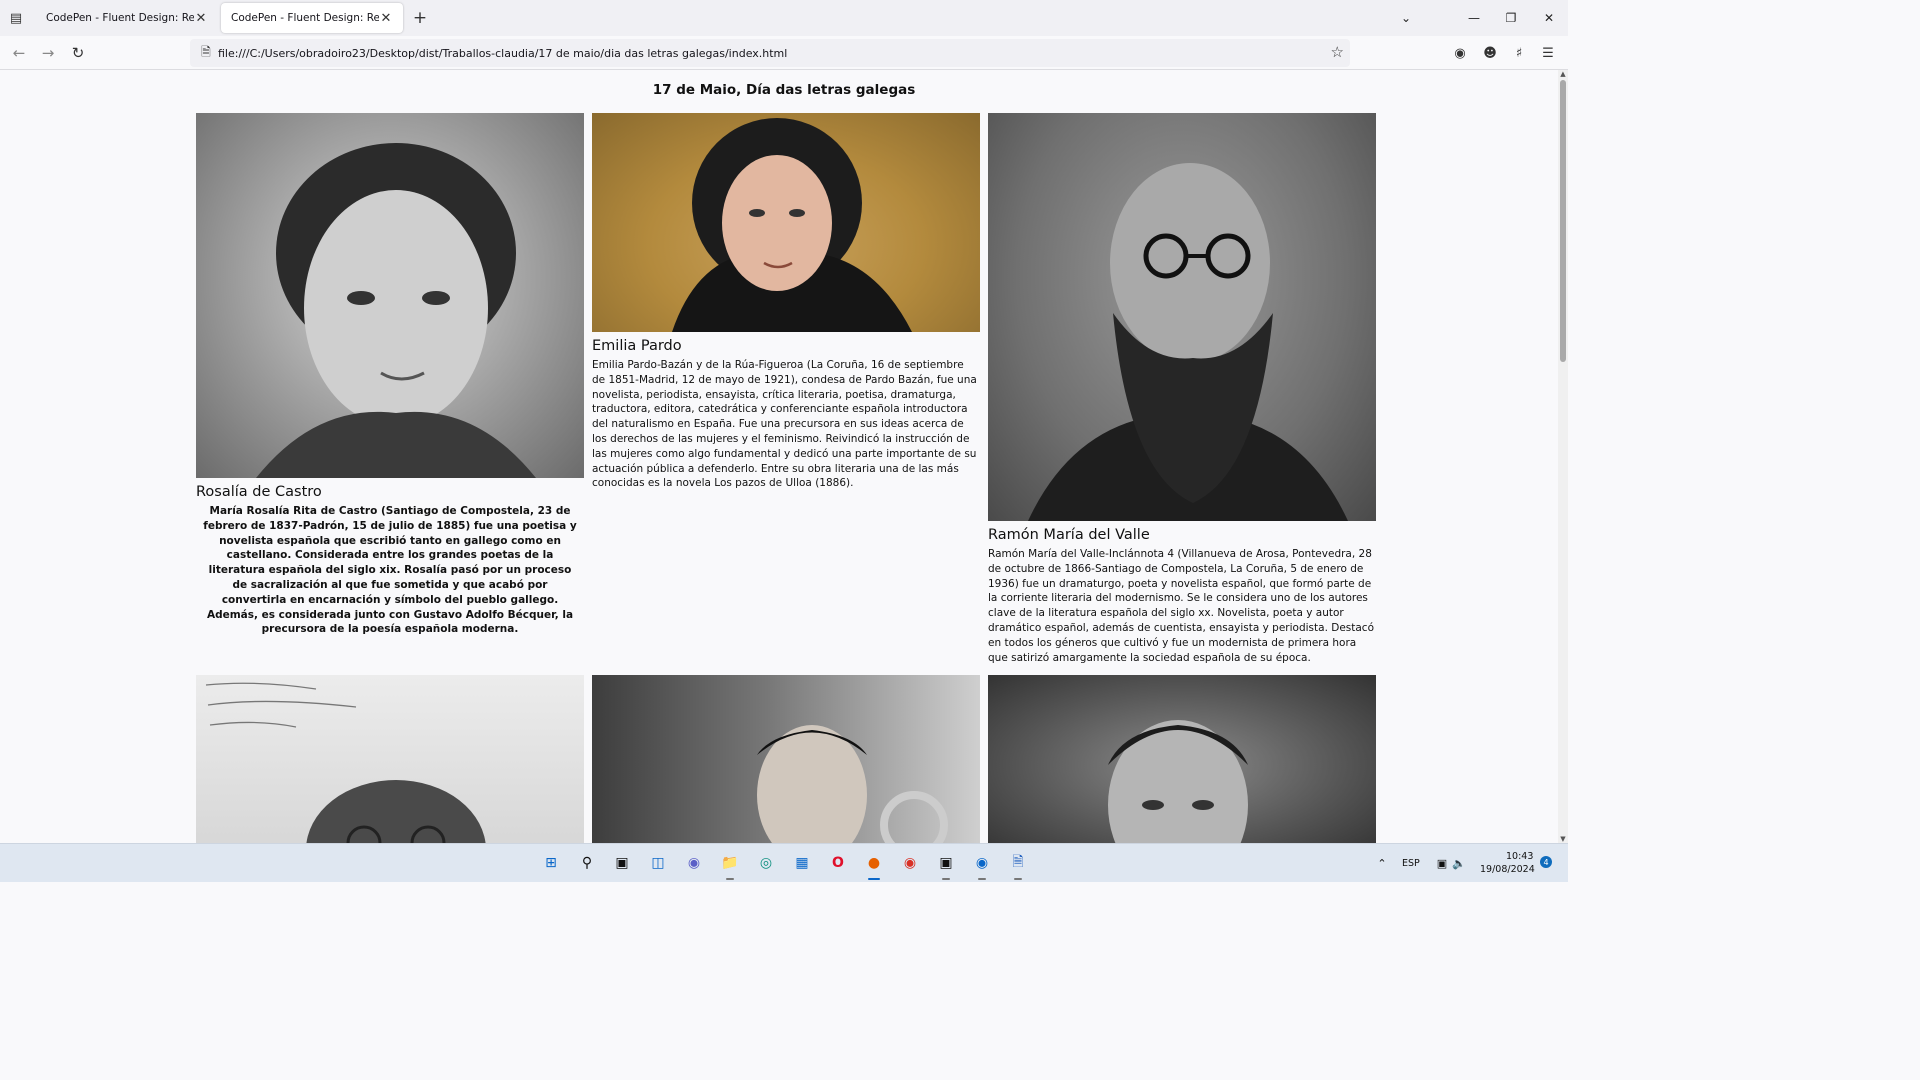 The height and width of the screenshot is (1080, 1920). What do you see at coordinates (206, 51) in the screenshot?
I see `file-icon: 🗎` at bounding box center [206, 51].